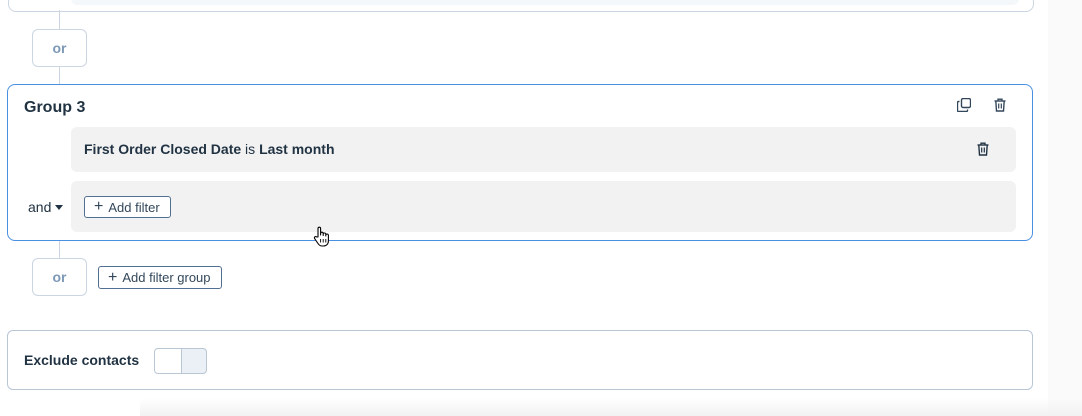  I want to click on previous-group-card, so click(521, 6).